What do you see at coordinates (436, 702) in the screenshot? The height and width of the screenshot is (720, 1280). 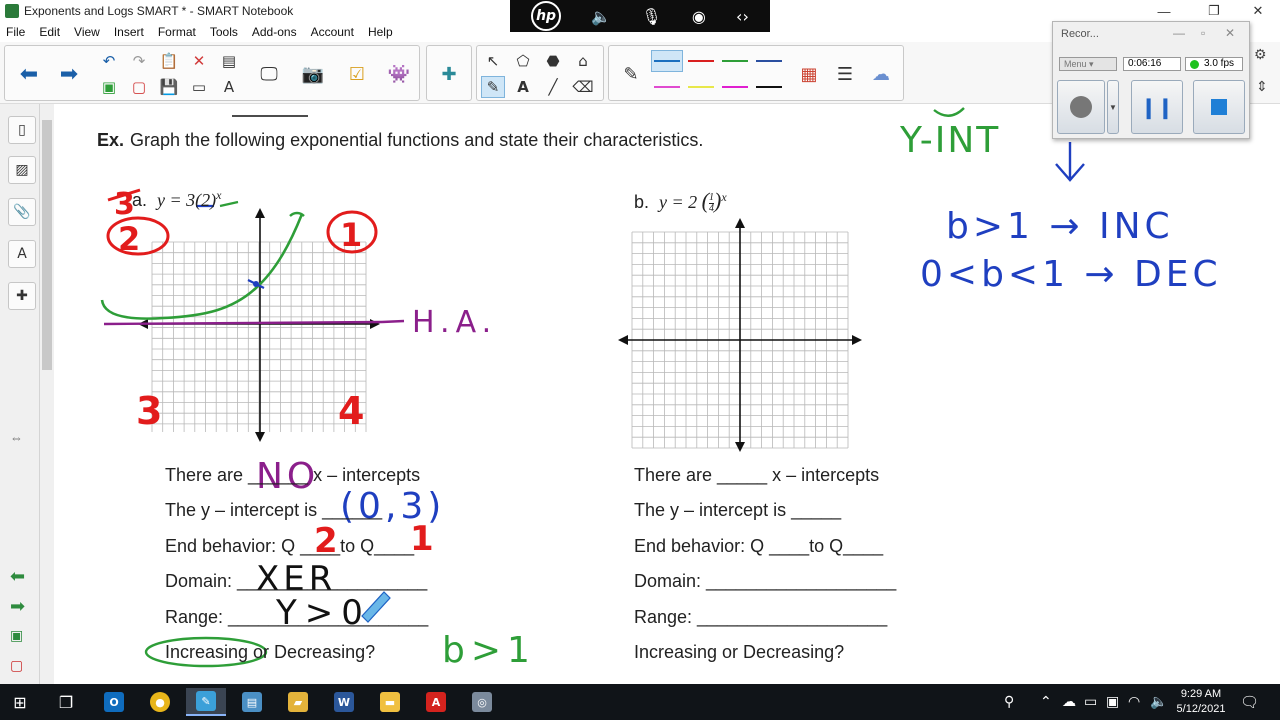 I see `acrobat-button: A` at bounding box center [436, 702].